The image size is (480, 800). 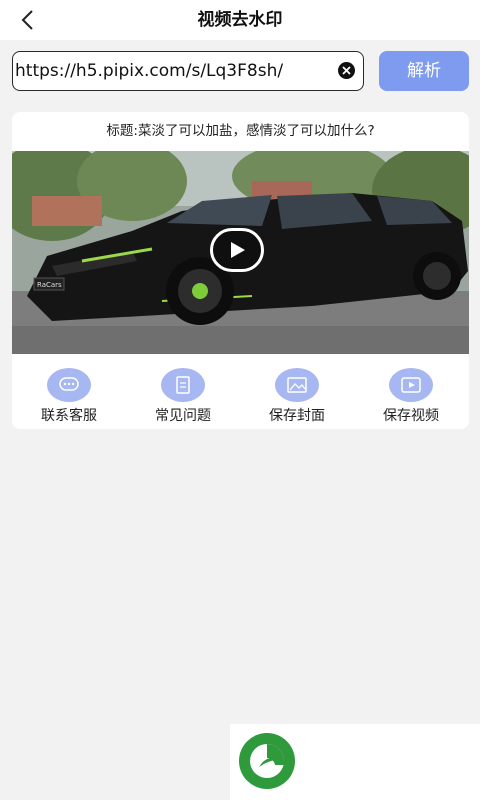 What do you see at coordinates (174, 70) in the screenshot?
I see `url-input` at bounding box center [174, 70].